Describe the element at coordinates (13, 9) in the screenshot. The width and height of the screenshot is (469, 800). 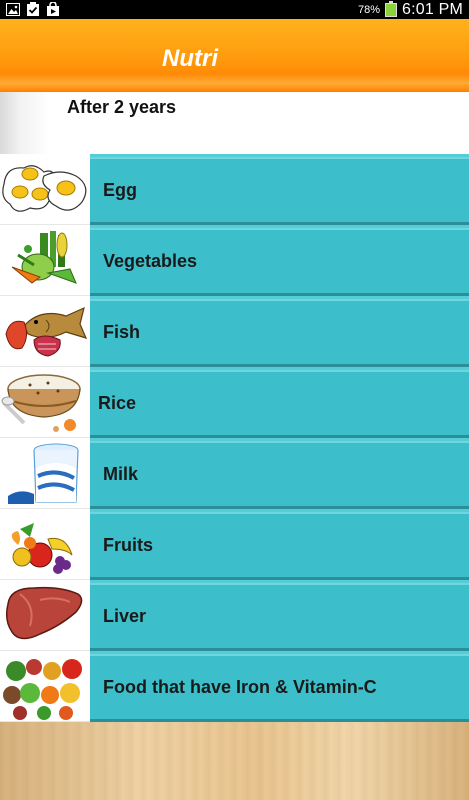
I see `image-icon` at that location.